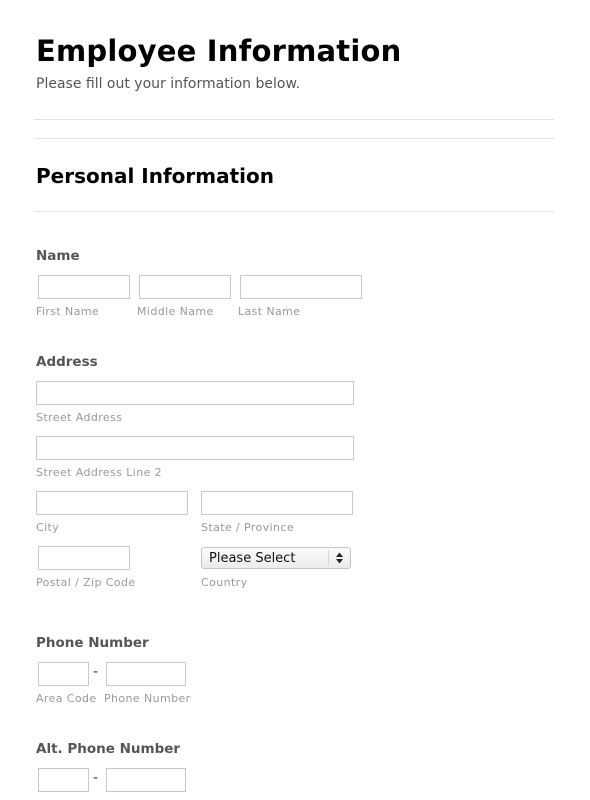 The height and width of the screenshot is (800, 590). I want to click on postal-code-input, so click(84, 558).